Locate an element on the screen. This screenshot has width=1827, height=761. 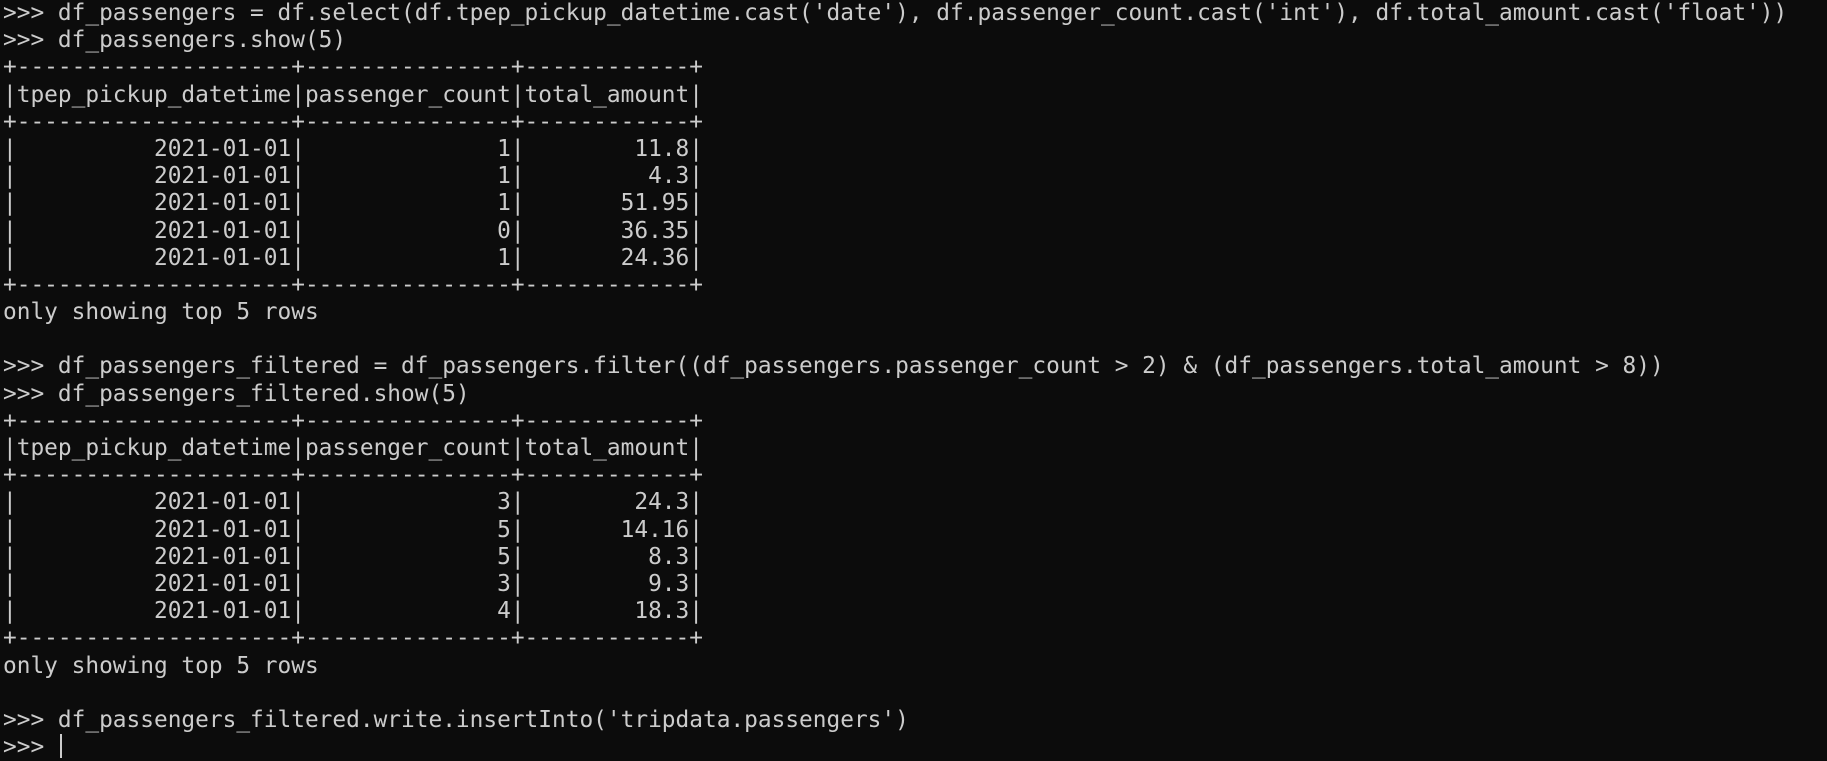
table-row: | 2021-01-01| 1| 4.3| is located at coordinates (353, 176).